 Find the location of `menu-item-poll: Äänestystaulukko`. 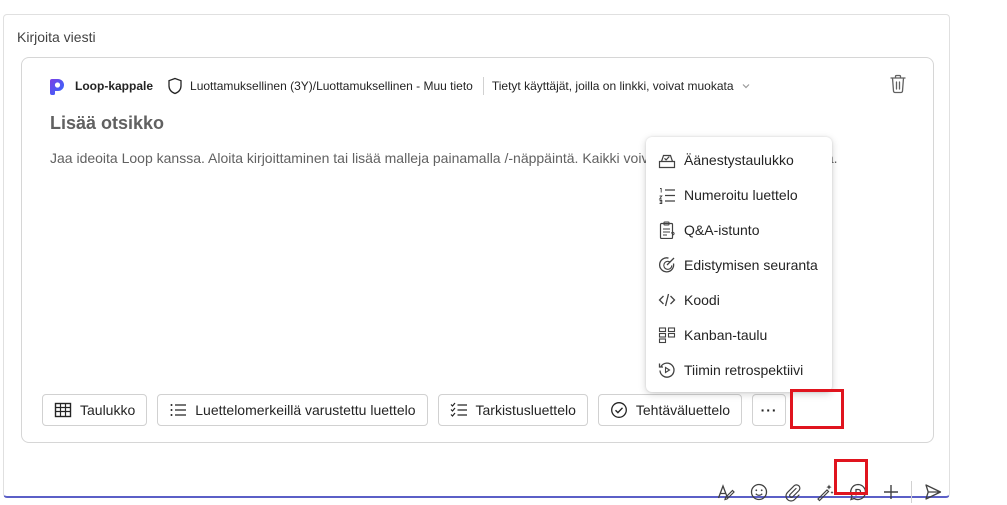

menu-item-poll: Äänestystaulukko is located at coordinates (739, 159).